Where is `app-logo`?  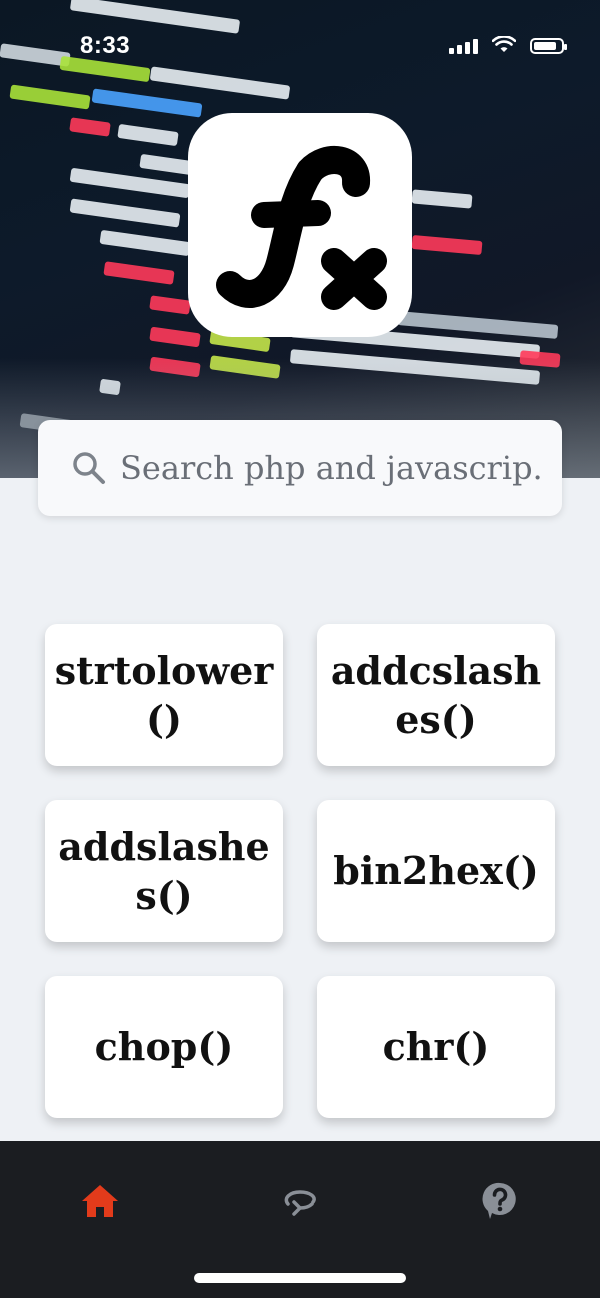
app-logo is located at coordinates (300, 225).